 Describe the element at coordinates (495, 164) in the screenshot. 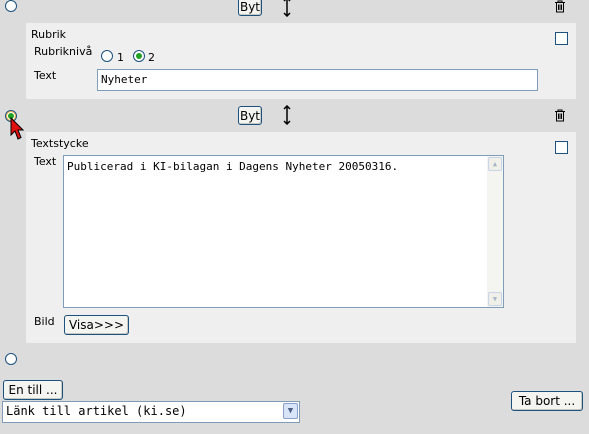

I see `scroll-up-icon: ▲` at that location.